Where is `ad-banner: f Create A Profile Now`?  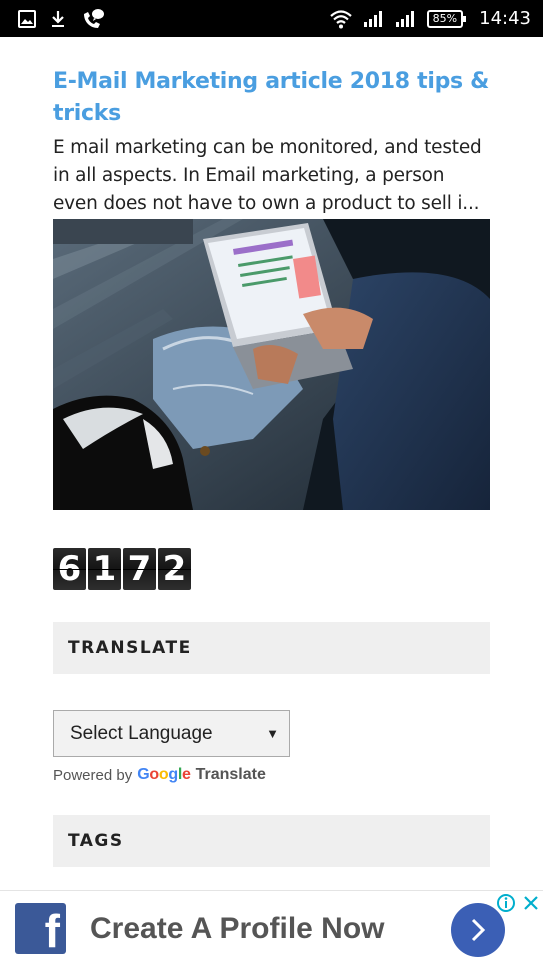
ad-banner: f Create A Profile Now is located at coordinates (271, 928).